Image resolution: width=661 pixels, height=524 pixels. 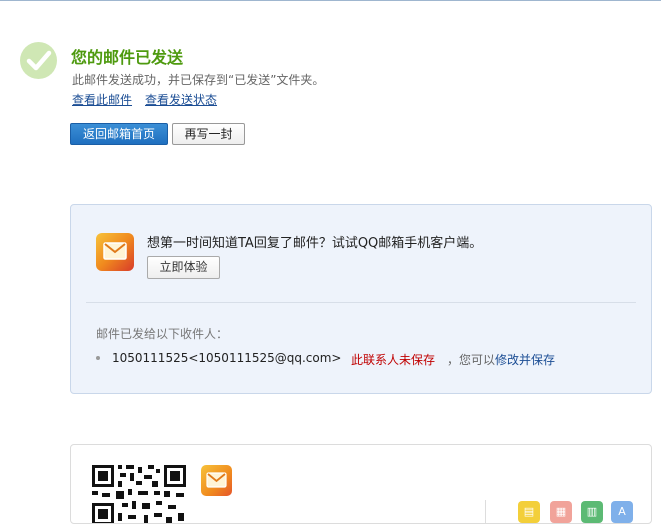 What do you see at coordinates (471, 360) in the screenshot?
I see `save-hint-prefix: ，您可以` at bounding box center [471, 360].